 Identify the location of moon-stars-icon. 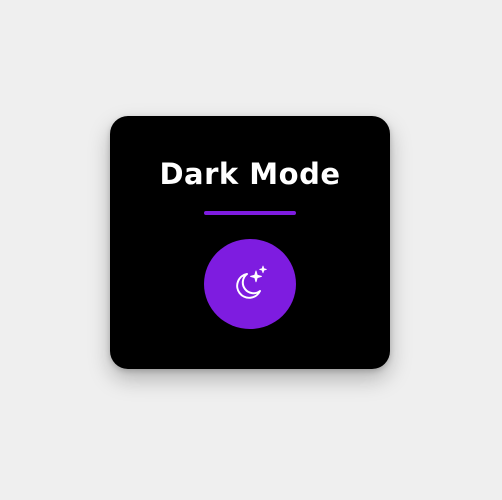
(251, 282).